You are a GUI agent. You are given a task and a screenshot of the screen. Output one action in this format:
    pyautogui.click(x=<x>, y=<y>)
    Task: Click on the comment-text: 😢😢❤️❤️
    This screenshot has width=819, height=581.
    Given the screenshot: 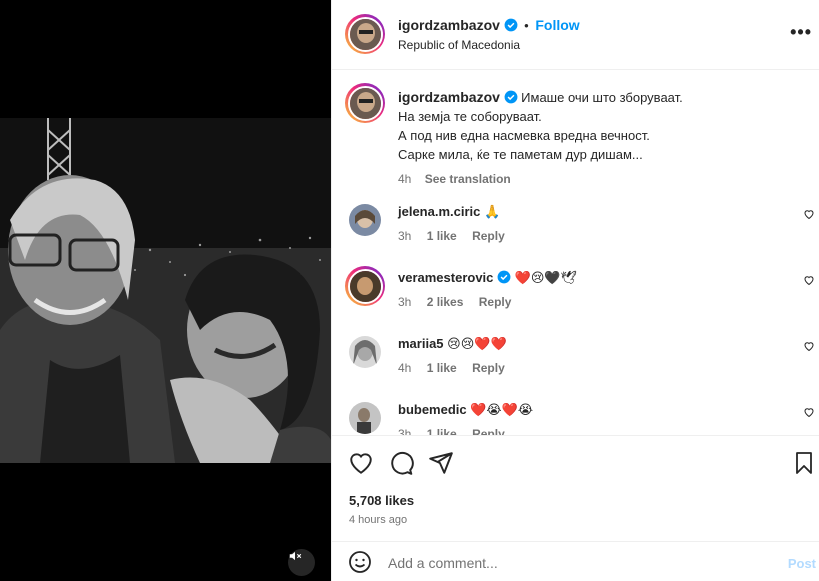 What is the action you would take?
    pyautogui.click(x=477, y=343)
    